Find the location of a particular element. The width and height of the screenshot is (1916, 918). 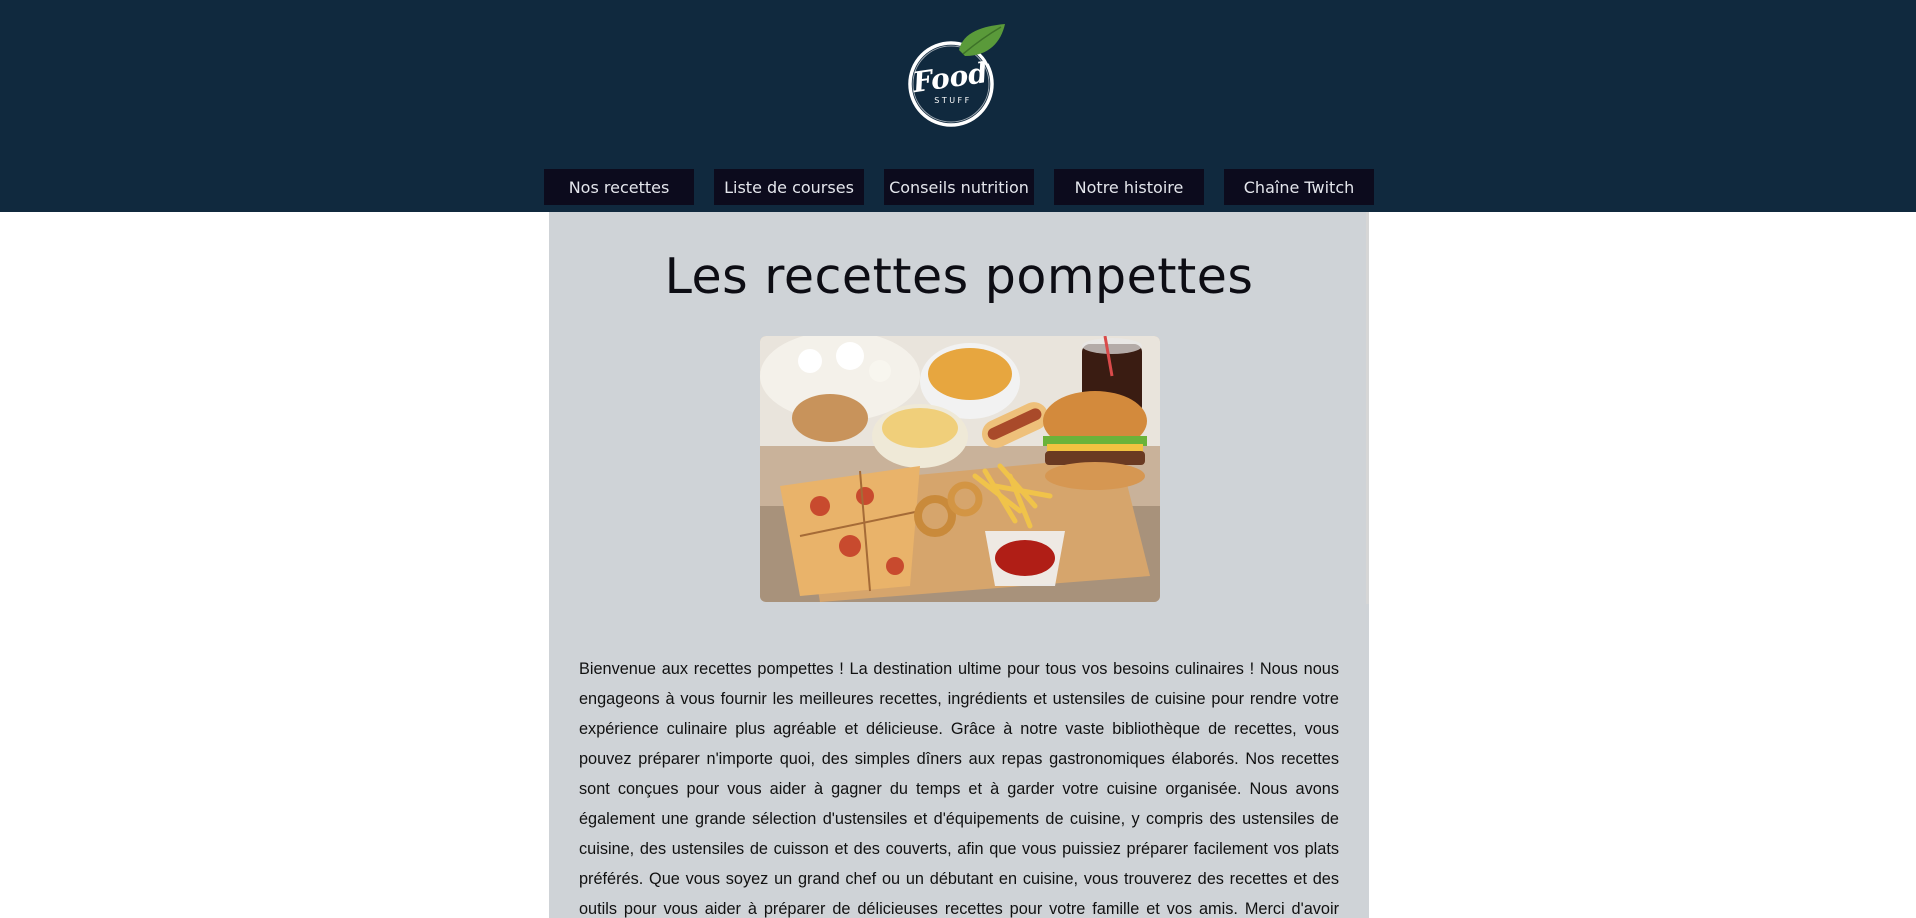

nav-item-nos-recettes: Nos recettes is located at coordinates (619, 187).